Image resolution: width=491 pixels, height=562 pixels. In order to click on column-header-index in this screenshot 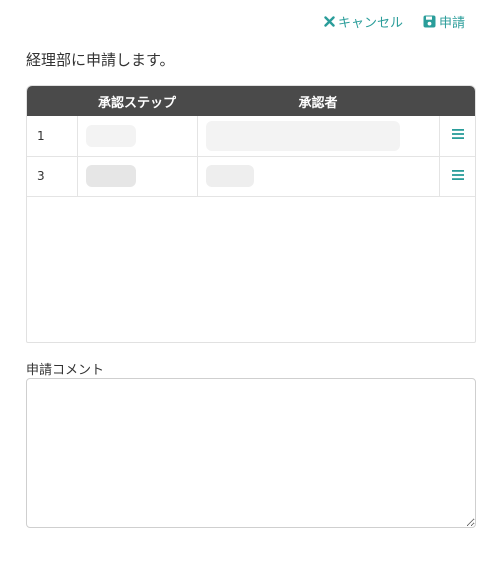, I will do `click(52, 101)`.